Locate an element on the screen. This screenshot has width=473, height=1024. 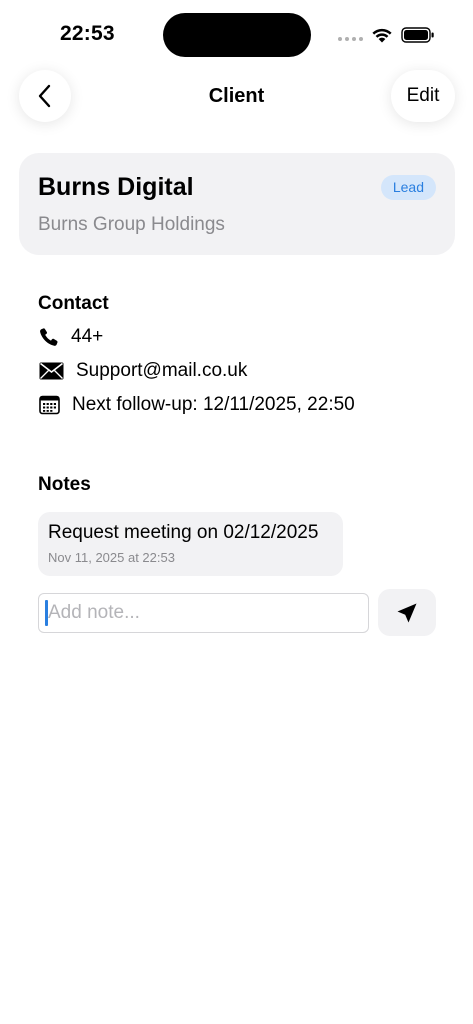
contact-followup-row: Next follow-up: 12/11/2025, 22:50 is located at coordinates (196, 405).